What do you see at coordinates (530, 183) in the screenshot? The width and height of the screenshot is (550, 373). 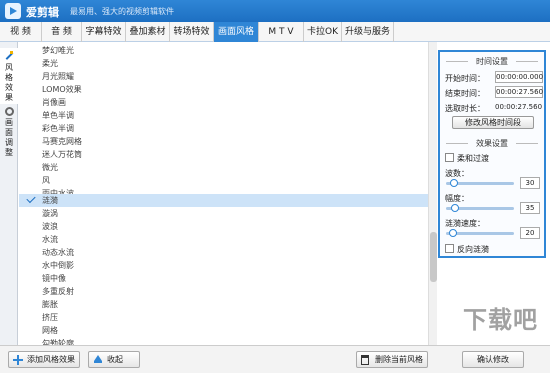 I see `wave-count-field: 30` at bounding box center [530, 183].